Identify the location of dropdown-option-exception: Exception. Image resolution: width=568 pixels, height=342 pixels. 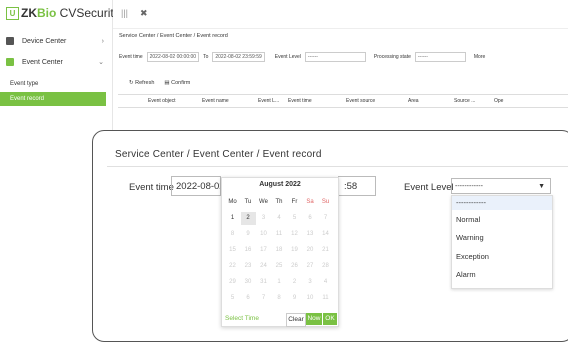
(472, 256).